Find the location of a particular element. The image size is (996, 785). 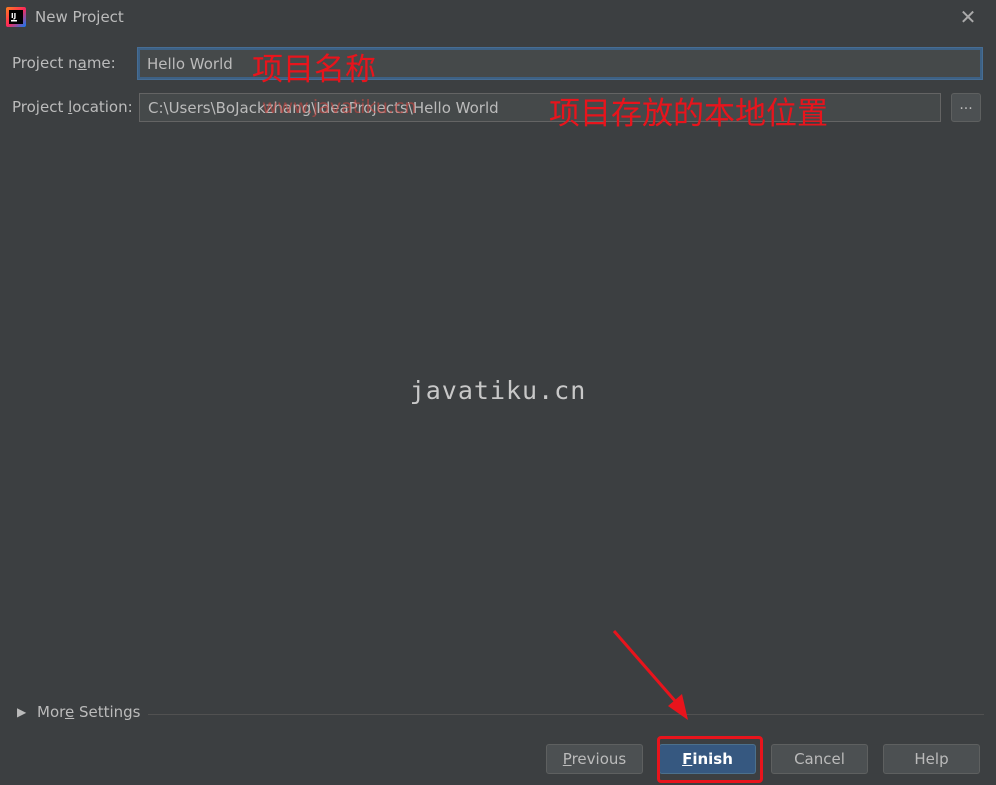

previous-button: Previous is located at coordinates (594, 759).